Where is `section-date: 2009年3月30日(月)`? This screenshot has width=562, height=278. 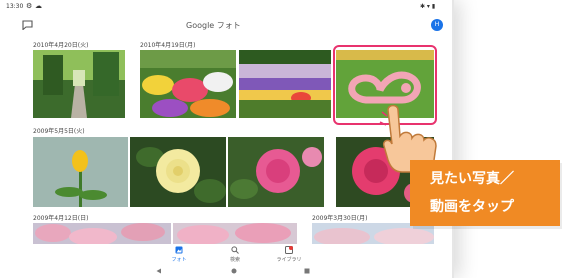
section-date: 2009年3月30日(月) is located at coordinates (340, 218).